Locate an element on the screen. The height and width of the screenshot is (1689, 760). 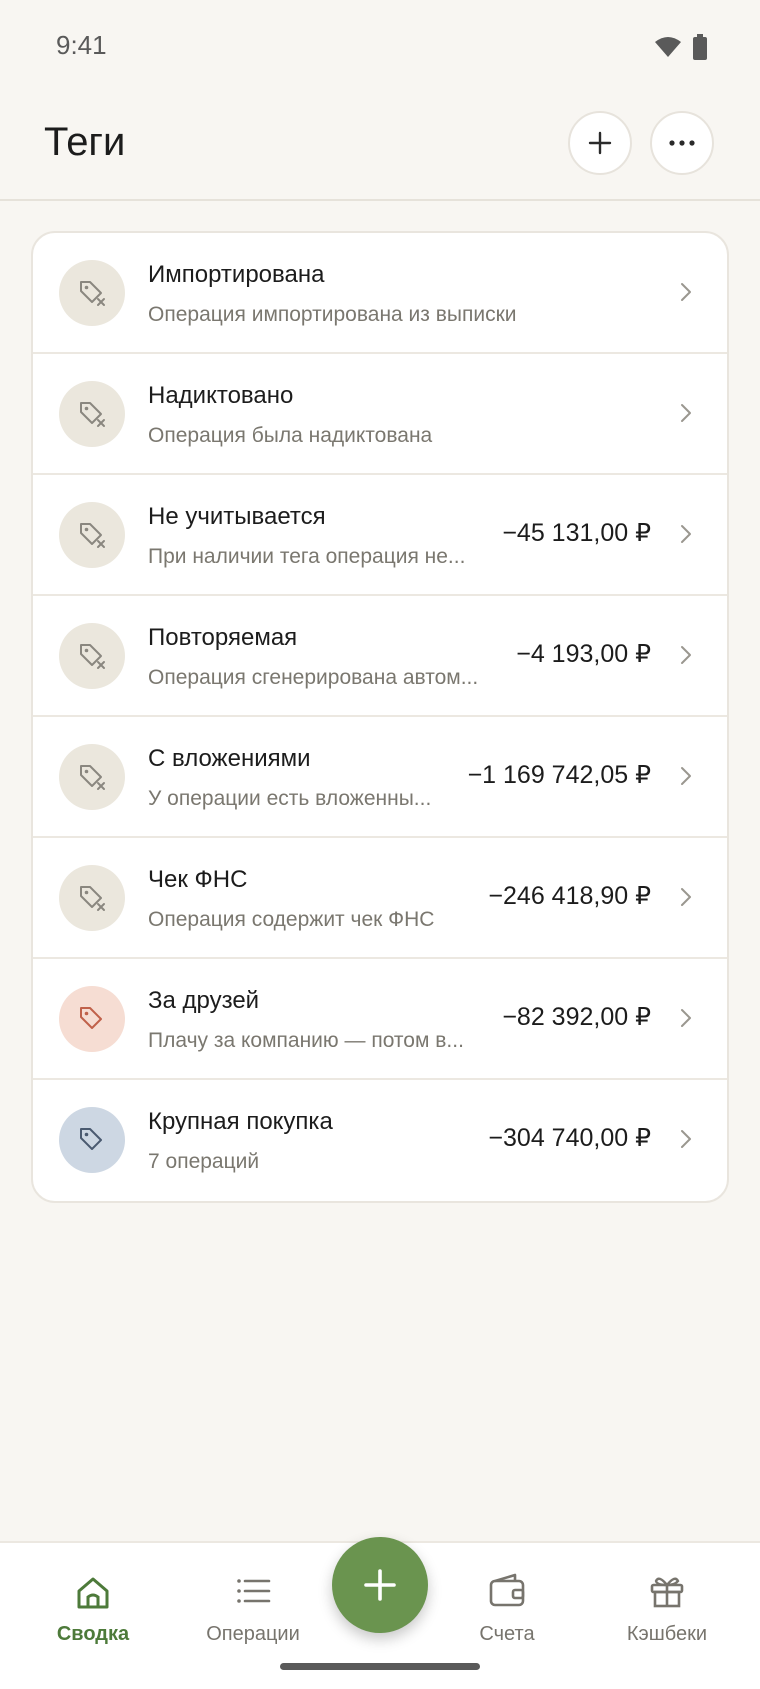
home-icon is located at coordinates (93, 1593).